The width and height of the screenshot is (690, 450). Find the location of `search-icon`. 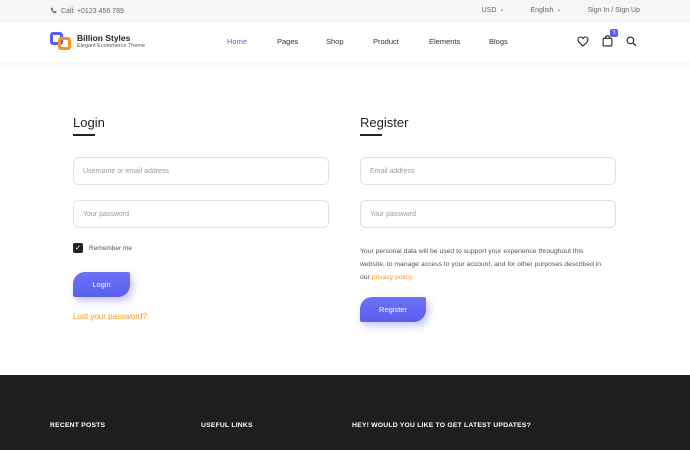

search-icon is located at coordinates (631, 41).